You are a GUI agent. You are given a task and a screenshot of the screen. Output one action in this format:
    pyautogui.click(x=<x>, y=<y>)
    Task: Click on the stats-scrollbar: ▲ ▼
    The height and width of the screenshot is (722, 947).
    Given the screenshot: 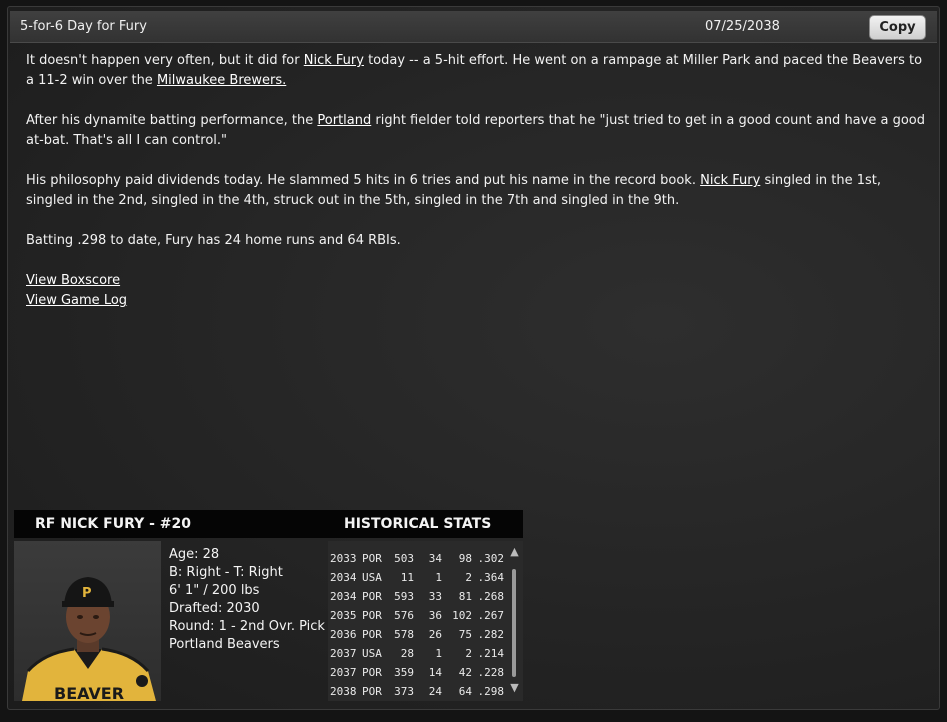 What is the action you would take?
    pyautogui.click(x=514, y=621)
    